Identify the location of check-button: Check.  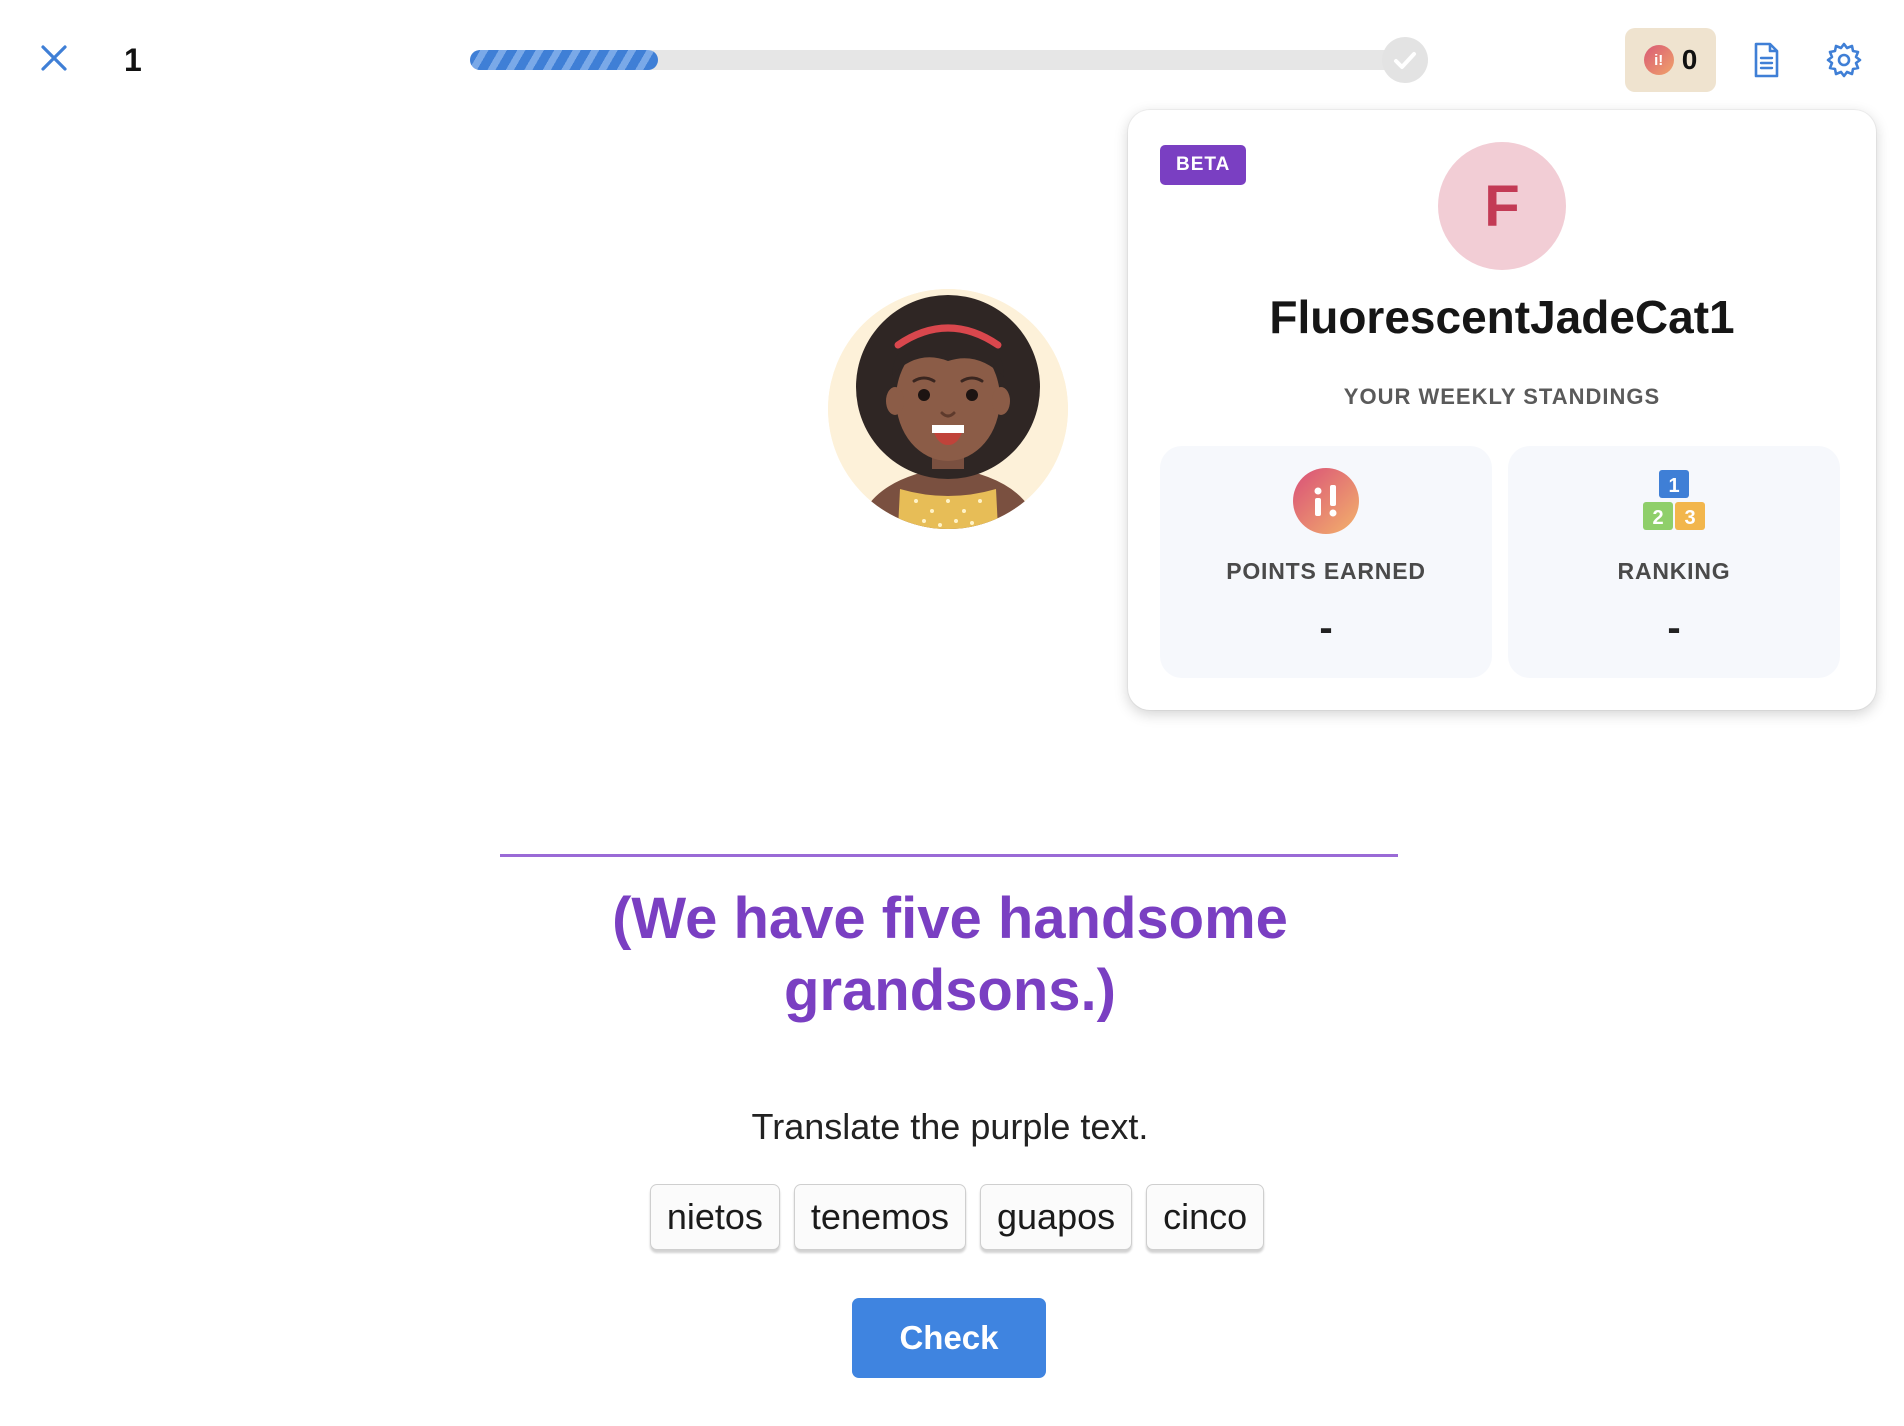
(949, 1338).